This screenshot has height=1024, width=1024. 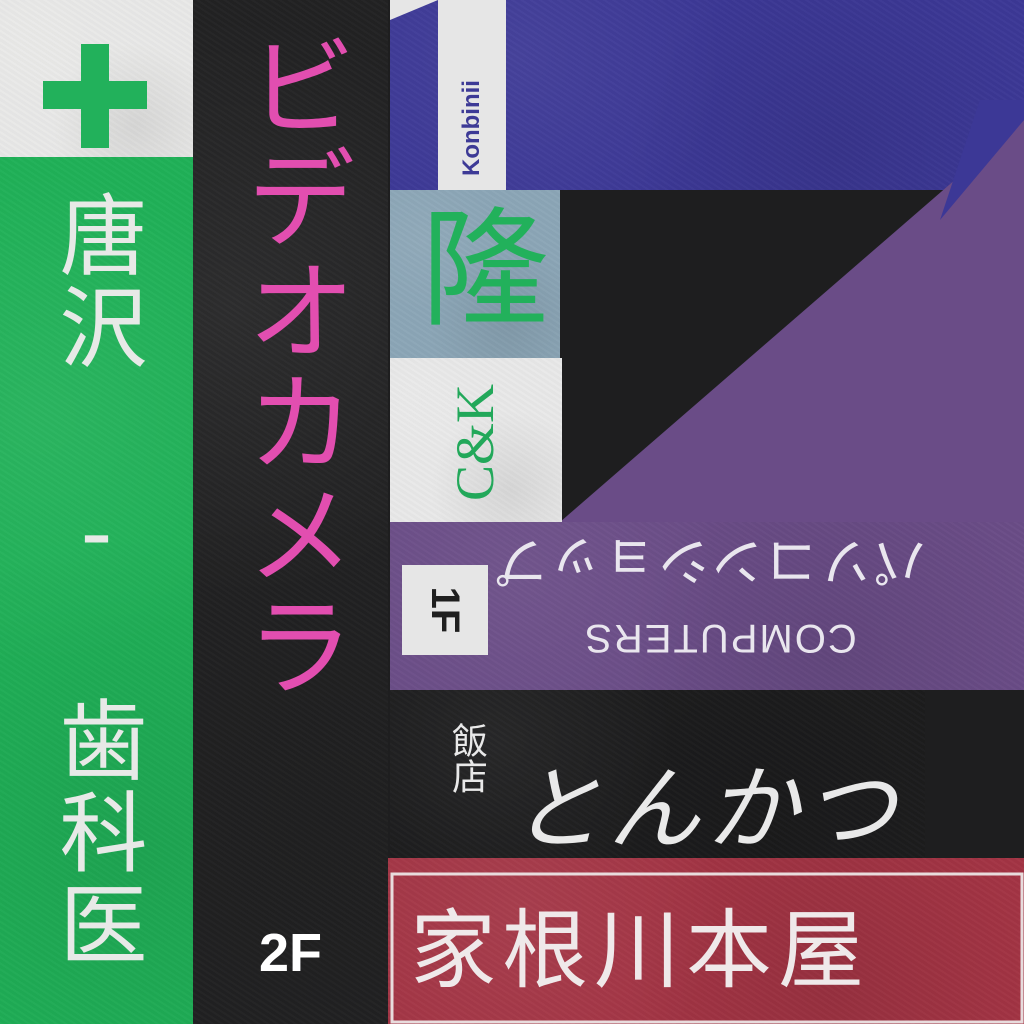 What do you see at coordinates (445, 610) in the screenshot?
I see `computers-floor-label: 1F` at bounding box center [445, 610].